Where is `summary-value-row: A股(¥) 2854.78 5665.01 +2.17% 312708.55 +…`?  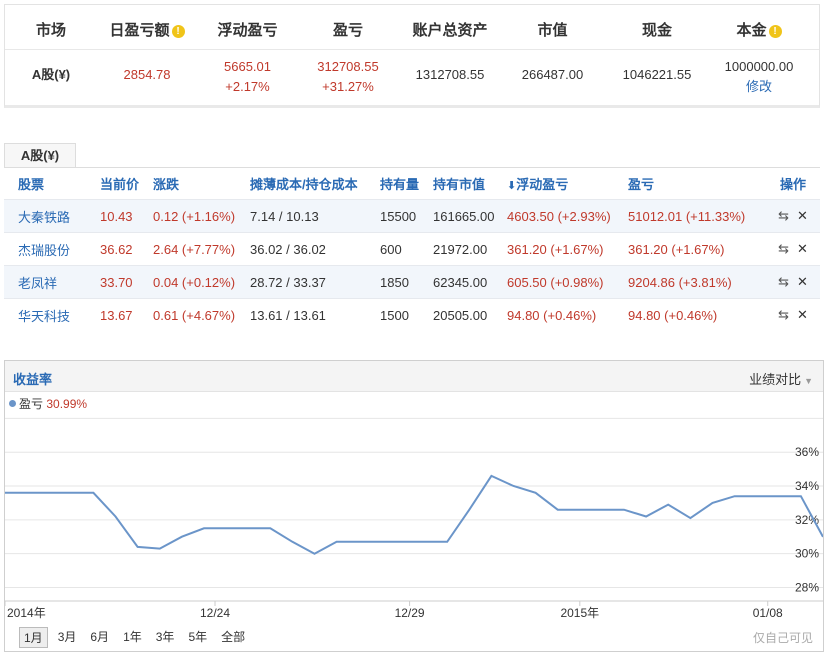 summary-value-row: A股(¥) 2854.78 5665.01 +2.17% 312708.55 +… is located at coordinates (412, 79).